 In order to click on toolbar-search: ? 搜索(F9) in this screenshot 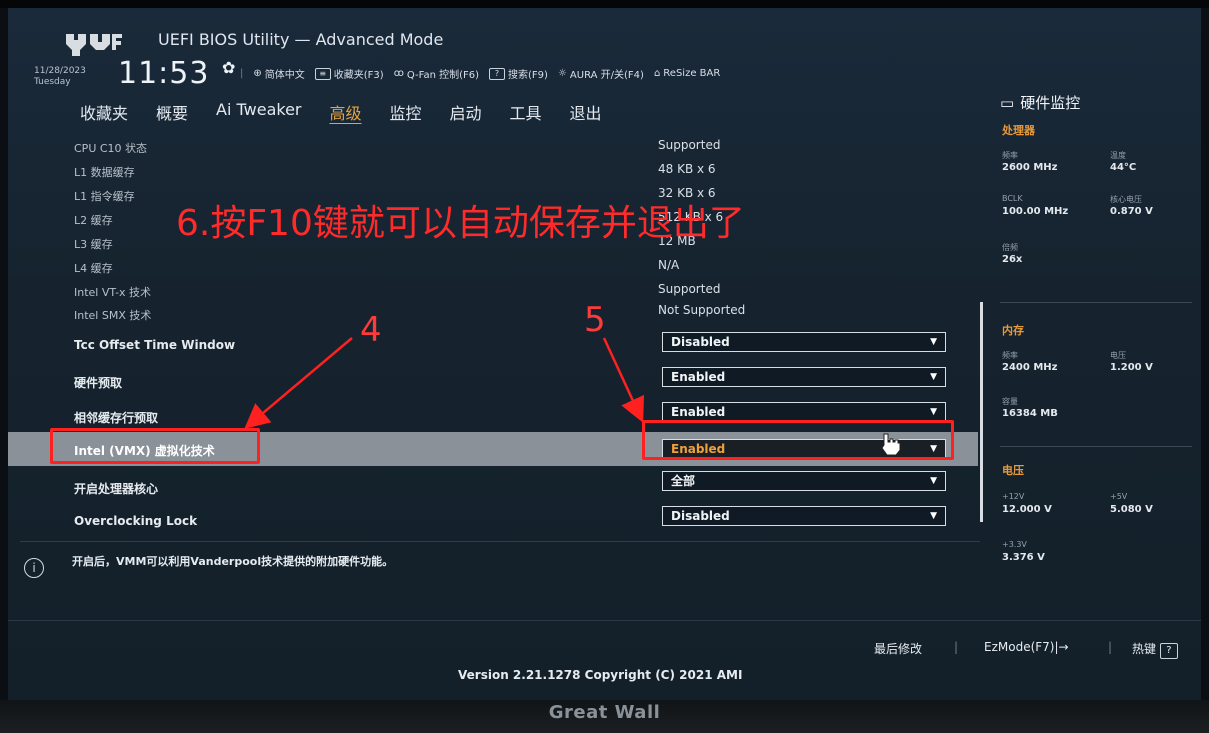, I will do `click(518, 73)`.